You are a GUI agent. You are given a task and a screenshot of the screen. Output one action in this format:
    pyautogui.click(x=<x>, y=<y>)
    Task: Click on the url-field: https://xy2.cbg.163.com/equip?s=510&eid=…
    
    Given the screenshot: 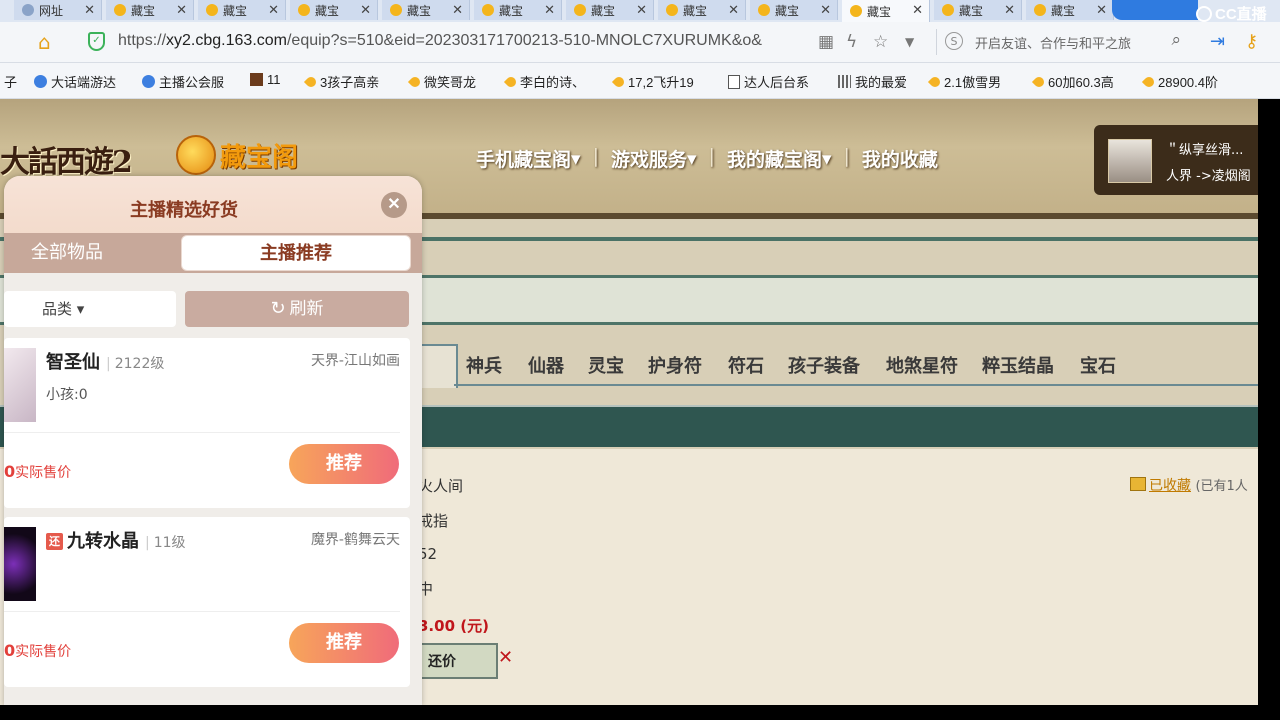 What is the action you would take?
    pyautogui.click(x=466, y=41)
    